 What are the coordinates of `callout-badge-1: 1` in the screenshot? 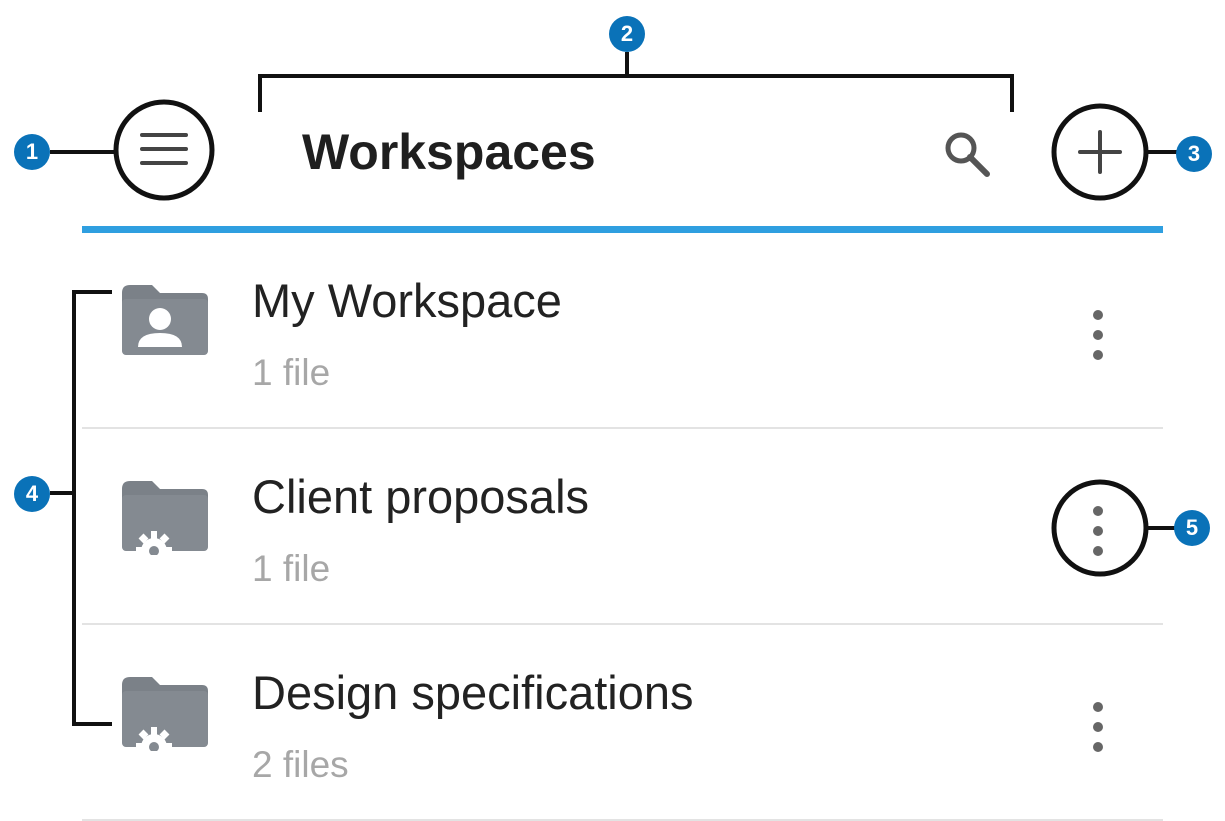 It's located at (32, 152).